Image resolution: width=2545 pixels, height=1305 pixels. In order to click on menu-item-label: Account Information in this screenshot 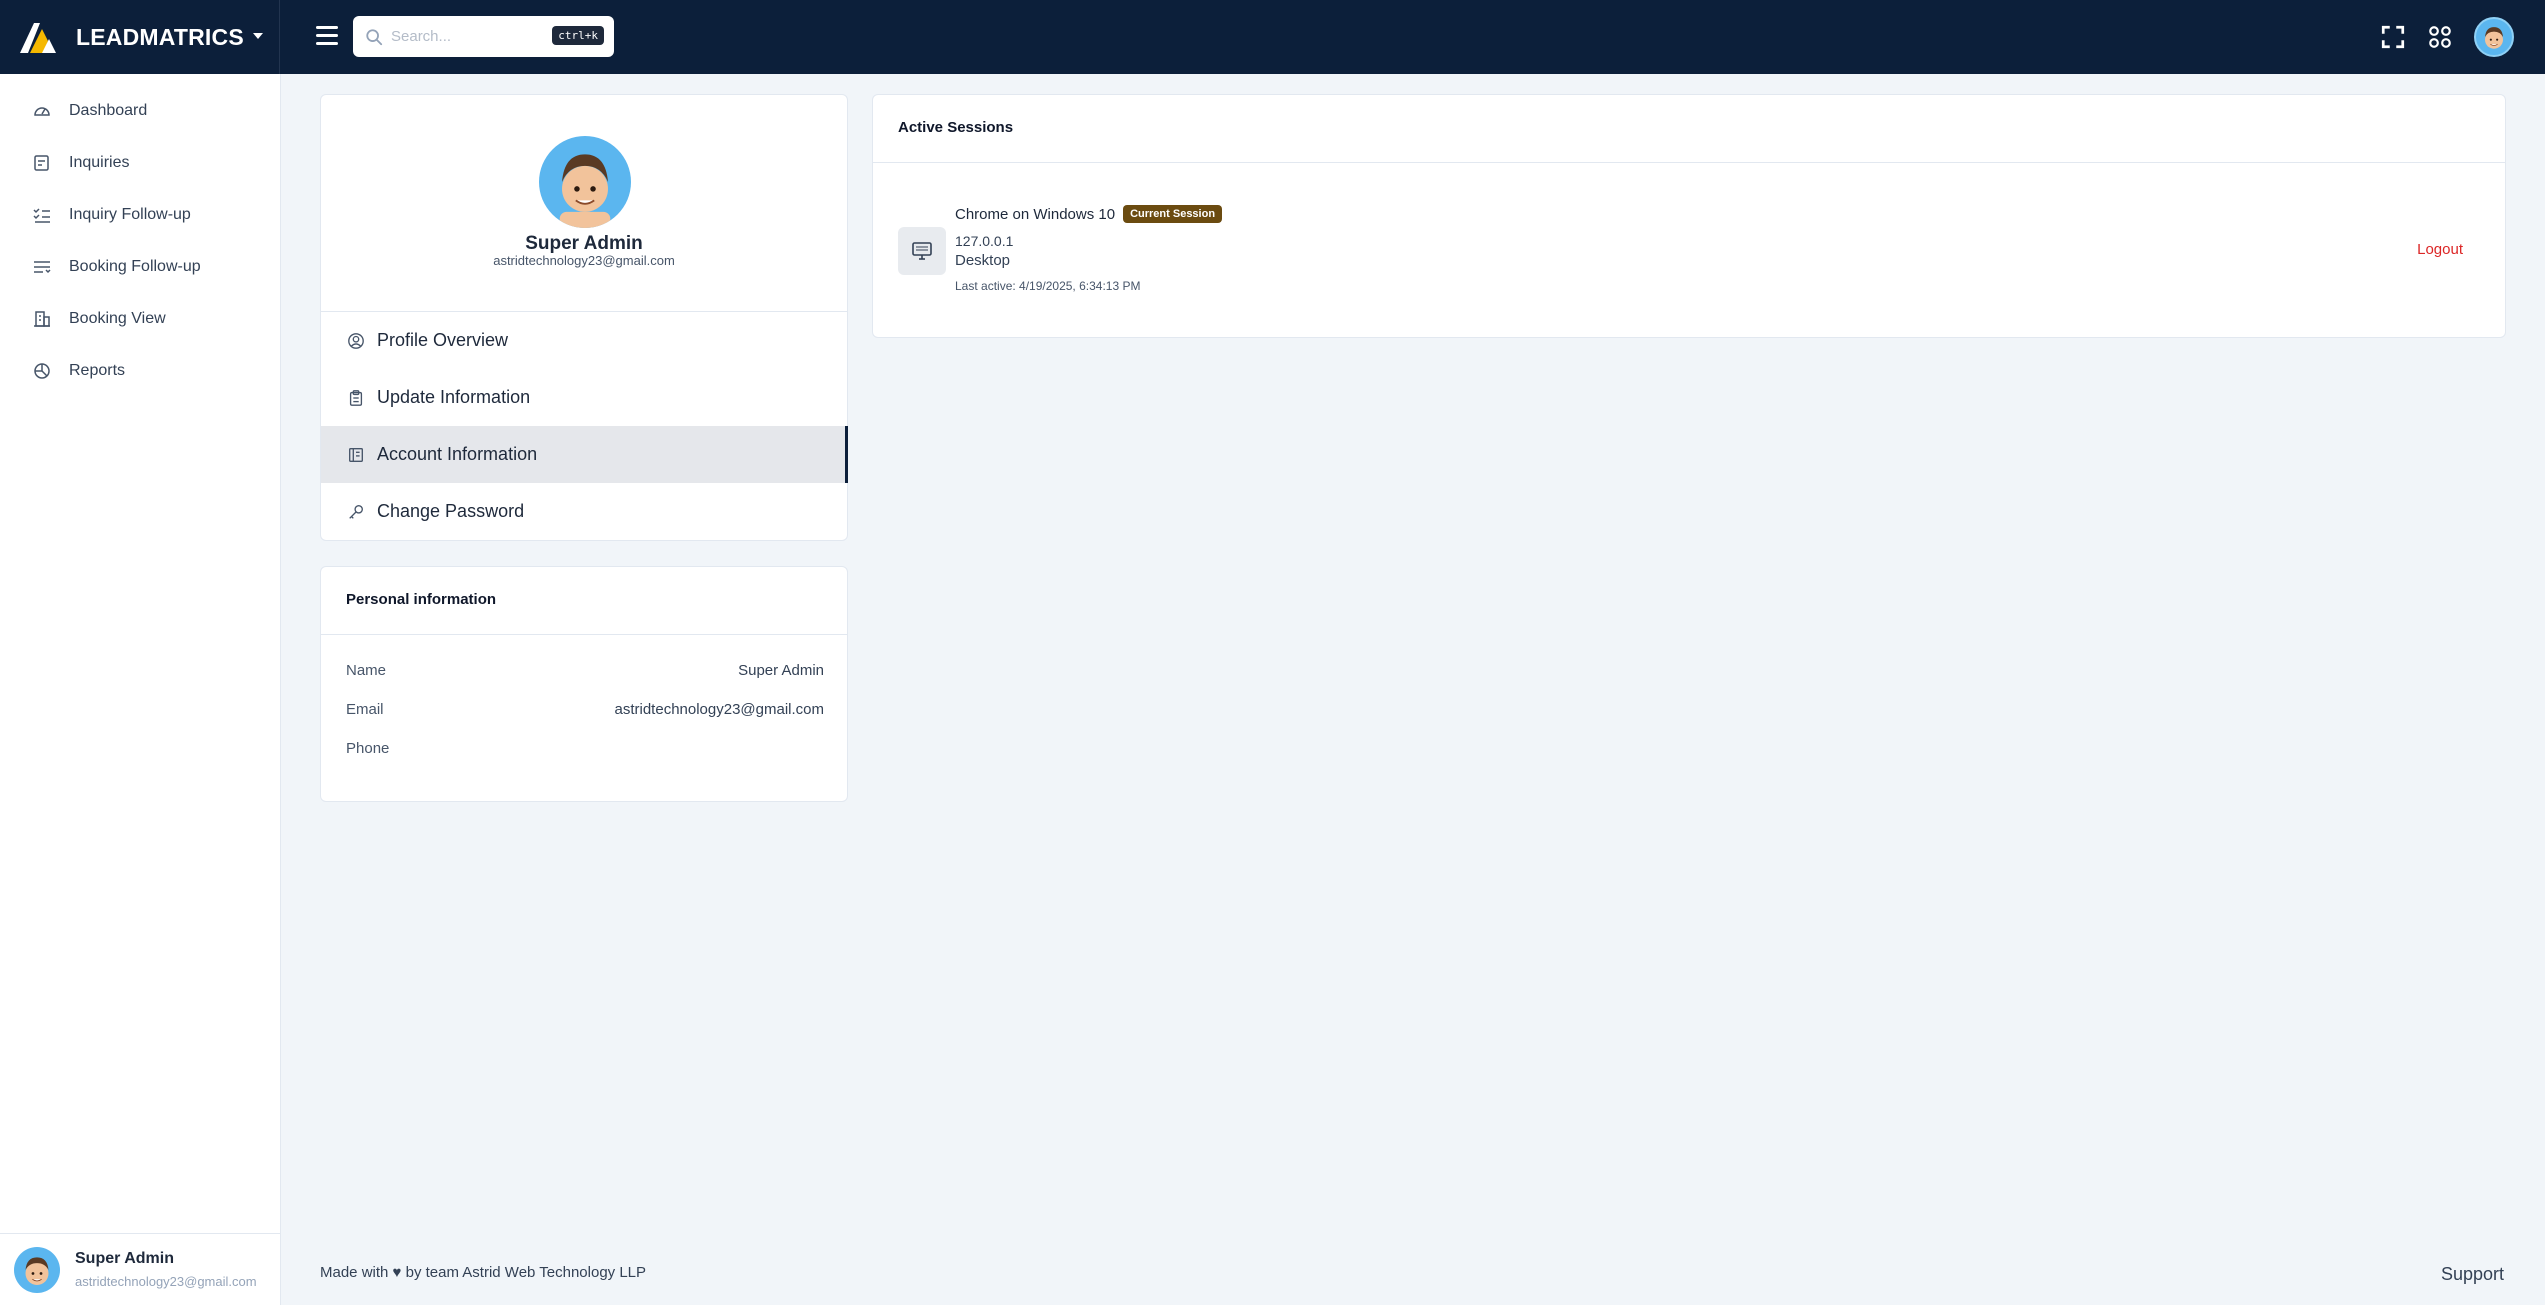, I will do `click(457, 454)`.